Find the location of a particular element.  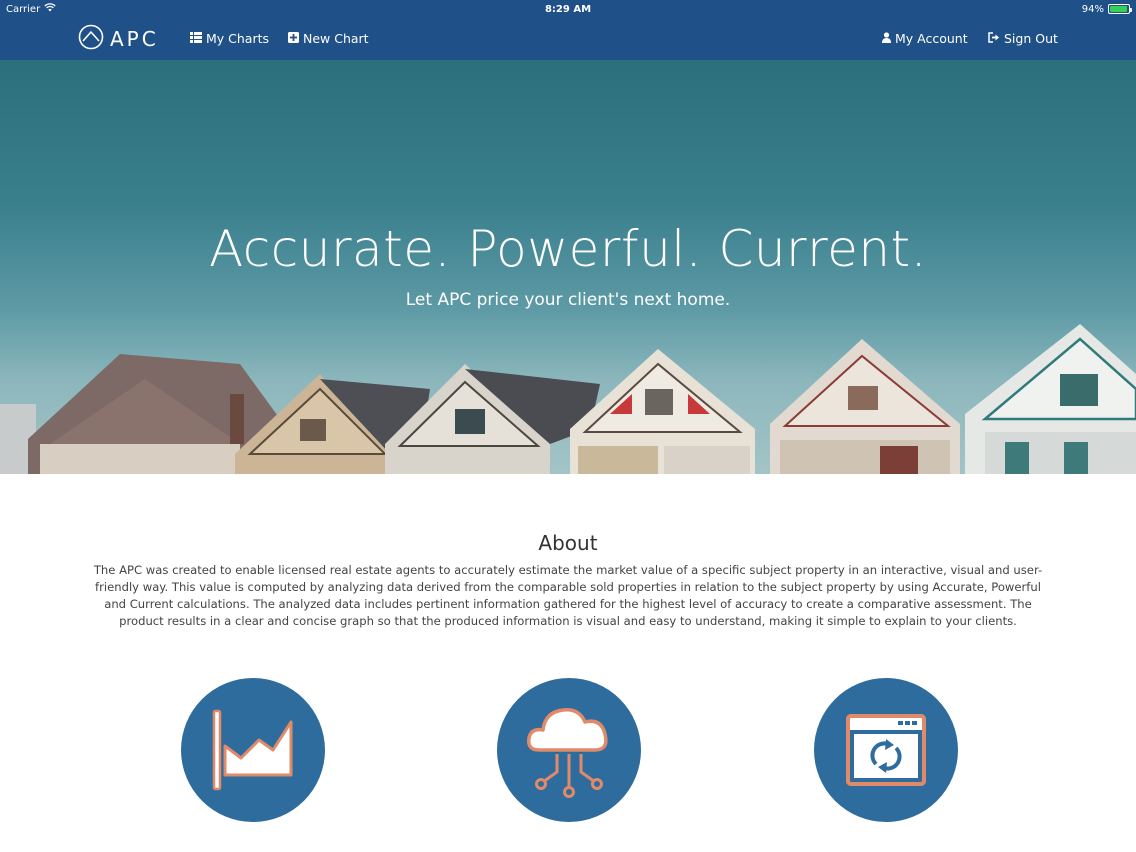

nav-new-chart: New Chart is located at coordinates (328, 38).